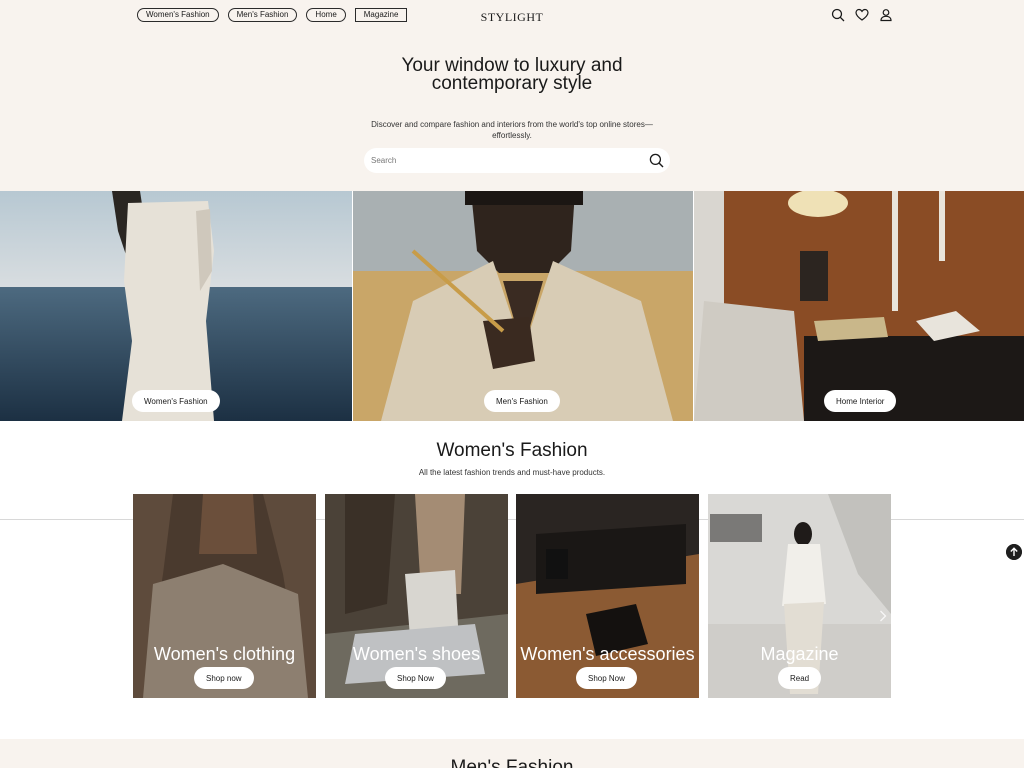 This screenshot has width=1024, height=768. I want to click on hero-title-line-2: contemporary style, so click(512, 83).